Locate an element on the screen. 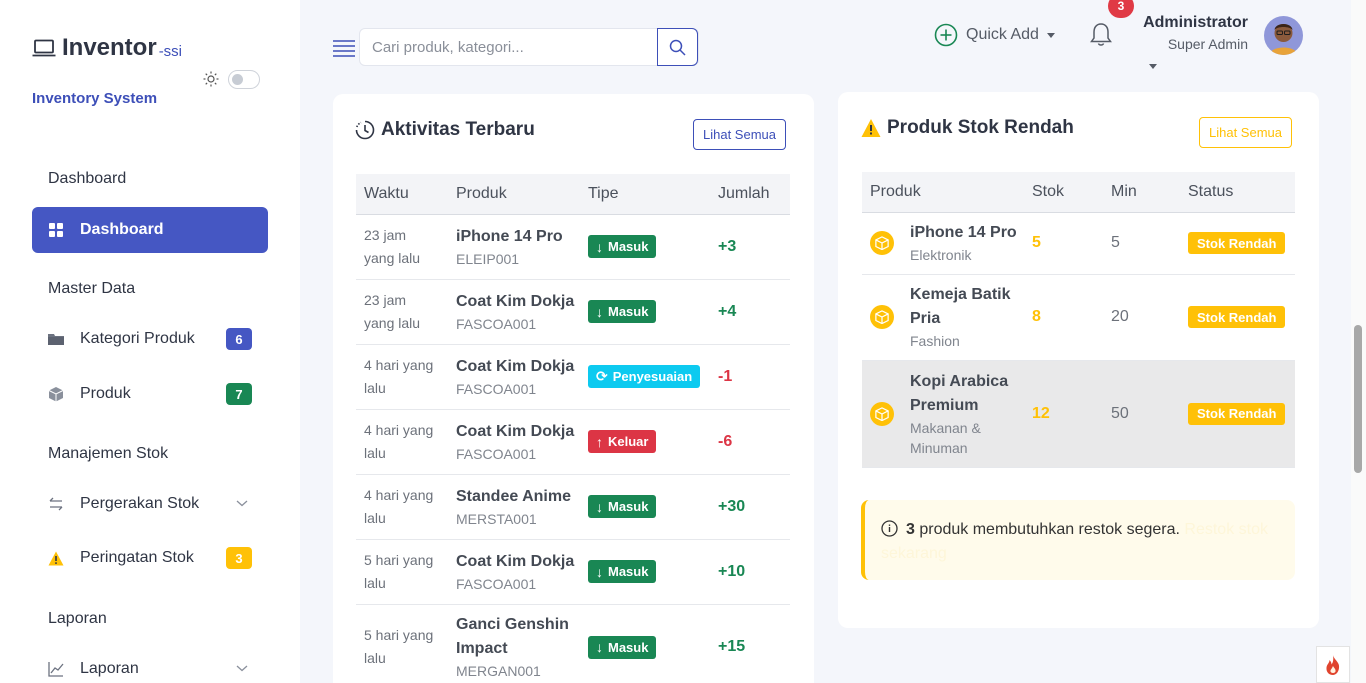 This screenshot has height=683, width=1366. count-badge: 6 is located at coordinates (239, 339).